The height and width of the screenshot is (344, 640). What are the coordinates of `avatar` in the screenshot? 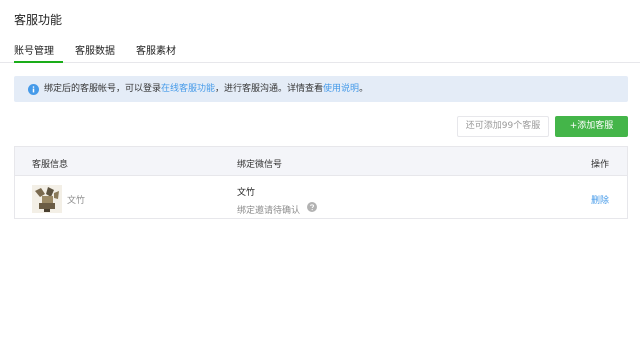 It's located at (47, 199).